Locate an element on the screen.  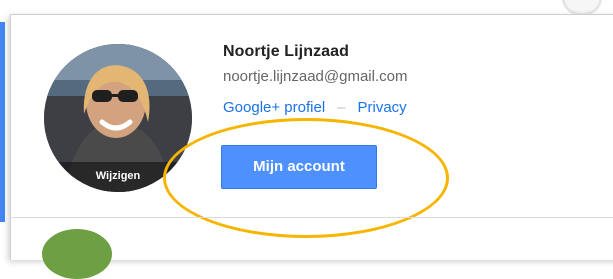
left-accent-bar is located at coordinates (2, 122).